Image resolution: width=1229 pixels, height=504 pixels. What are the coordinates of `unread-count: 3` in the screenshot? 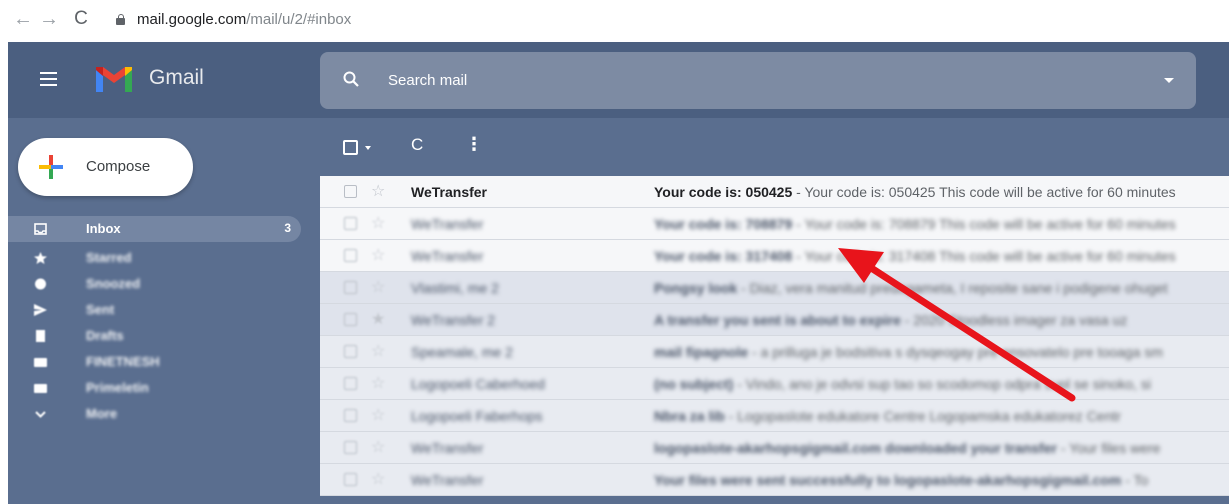 It's located at (287, 228).